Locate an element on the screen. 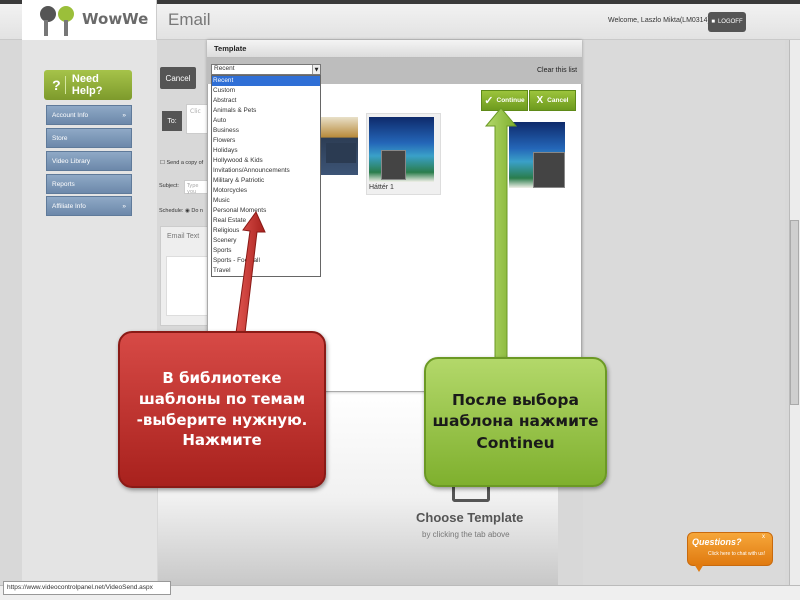 The height and width of the screenshot is (600, 800). chat-widget-title: Questions? is located at coordinates (717, 542).